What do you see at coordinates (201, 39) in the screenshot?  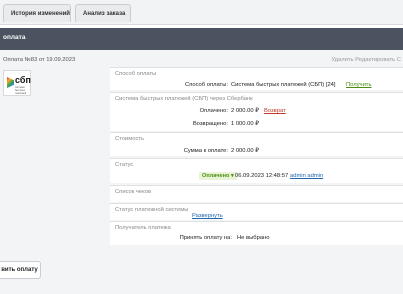 I see `section-header: оплата` at bounding box center [201, 39].